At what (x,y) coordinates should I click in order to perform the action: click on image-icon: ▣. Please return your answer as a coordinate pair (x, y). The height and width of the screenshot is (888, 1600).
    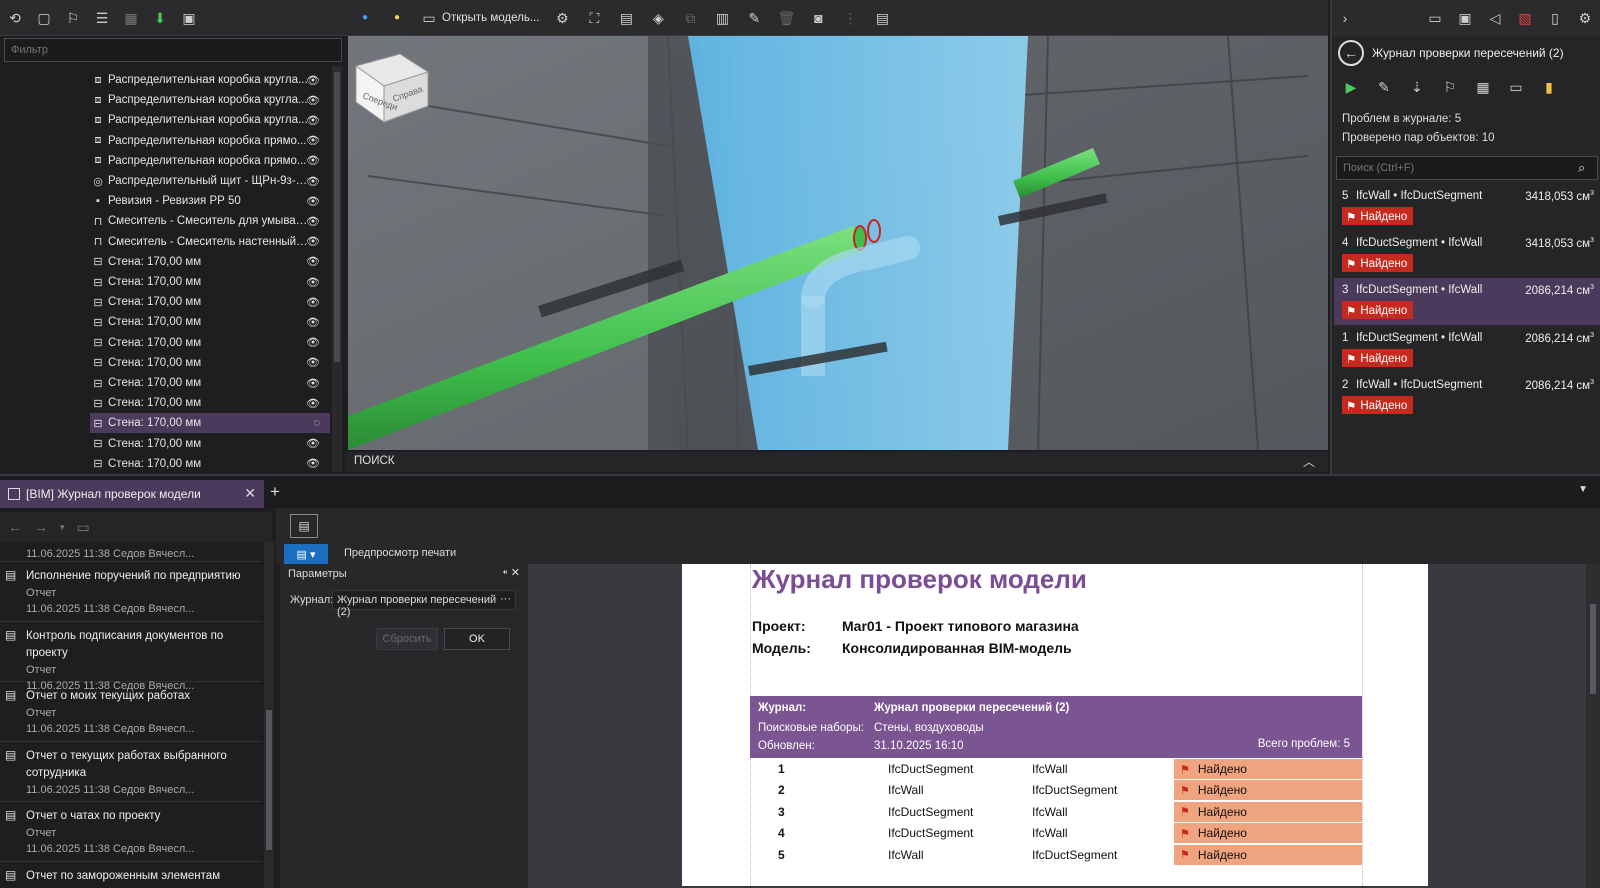
    Looking at the image, I should click on (1465, 18).